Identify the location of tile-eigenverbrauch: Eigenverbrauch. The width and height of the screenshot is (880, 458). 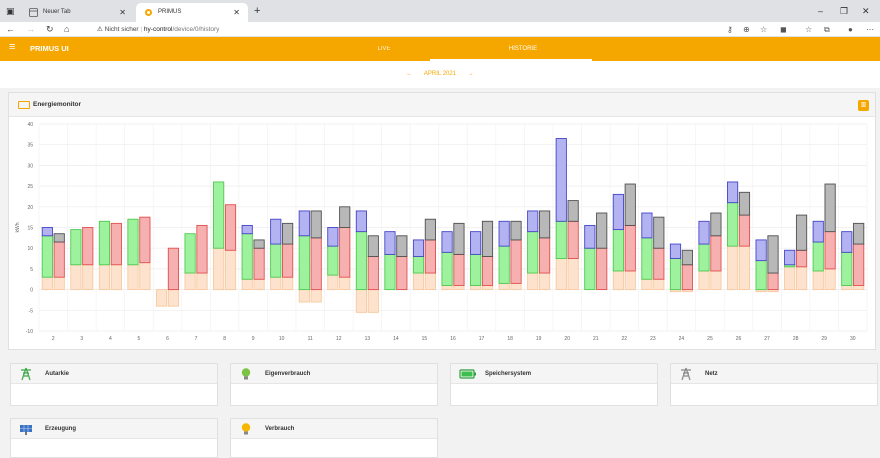
(334, 384).